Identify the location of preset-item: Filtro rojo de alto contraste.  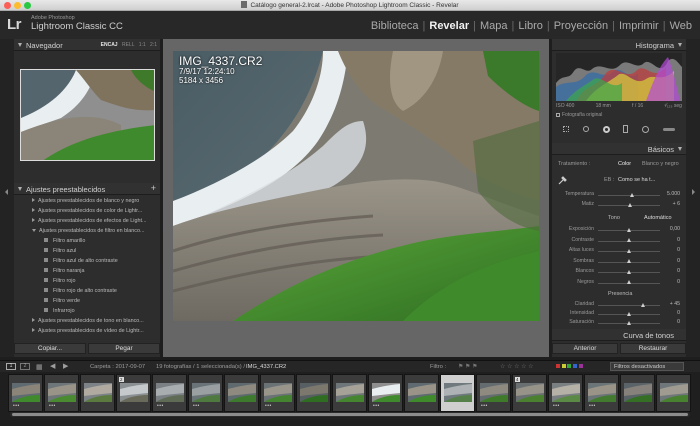
(84, 293).